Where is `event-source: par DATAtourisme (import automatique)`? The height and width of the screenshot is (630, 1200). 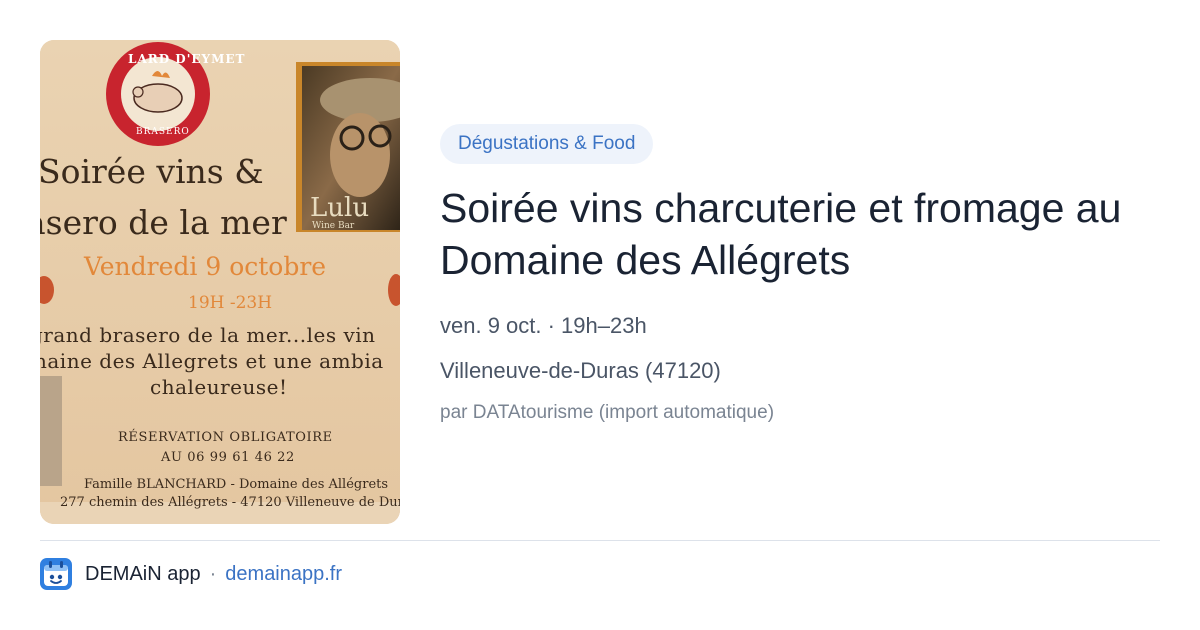 event-source: par DATAtourisme (import automatique) is located at coordinates (607, 412).